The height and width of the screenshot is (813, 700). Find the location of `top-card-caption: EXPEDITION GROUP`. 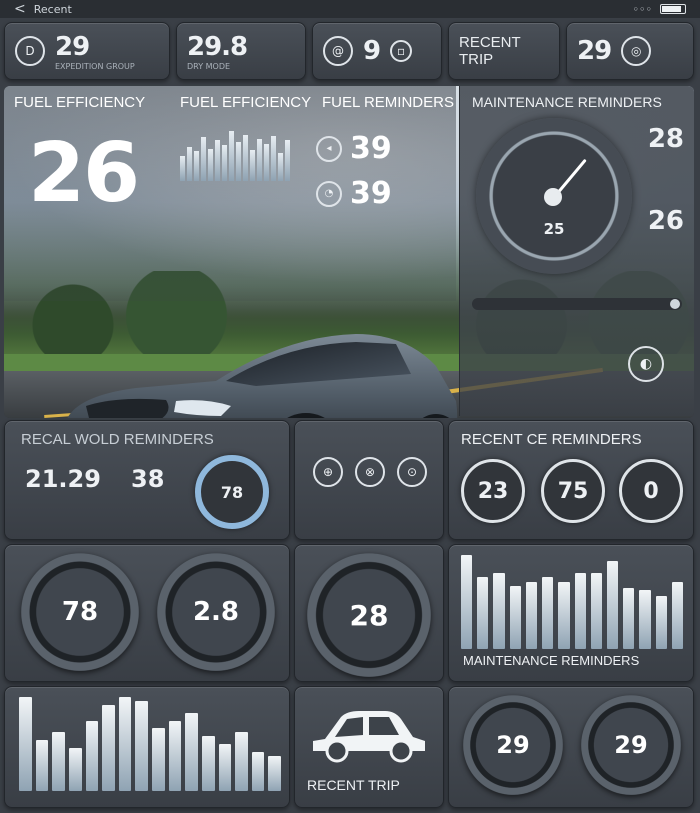

top-card-caption: EXPEDITION GROUP is located at coordinates (95, 66).